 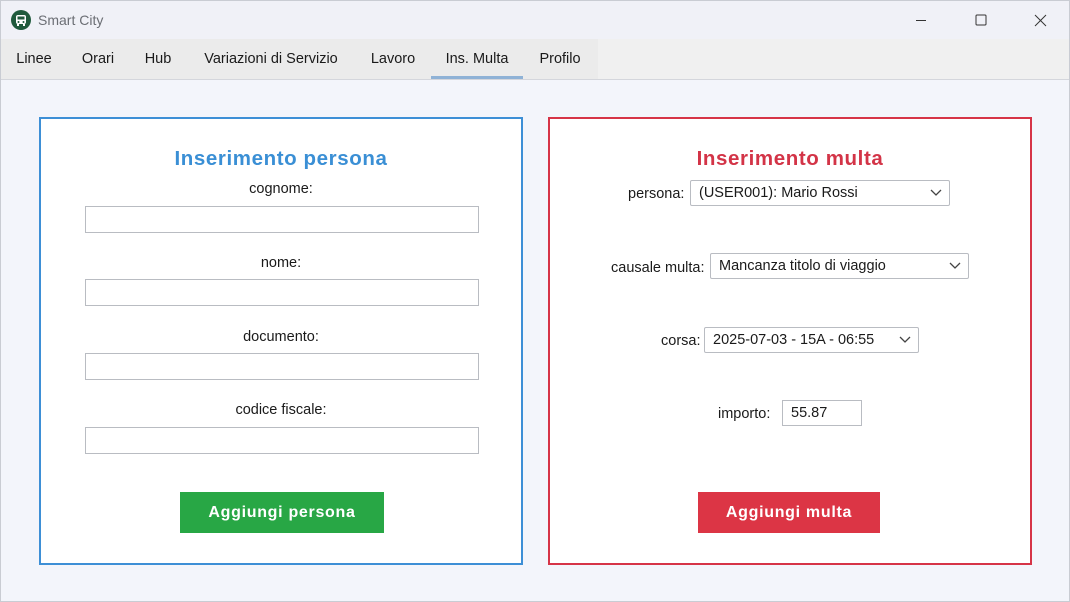 I want to click on close-icon, so click(x=1040, y=20).